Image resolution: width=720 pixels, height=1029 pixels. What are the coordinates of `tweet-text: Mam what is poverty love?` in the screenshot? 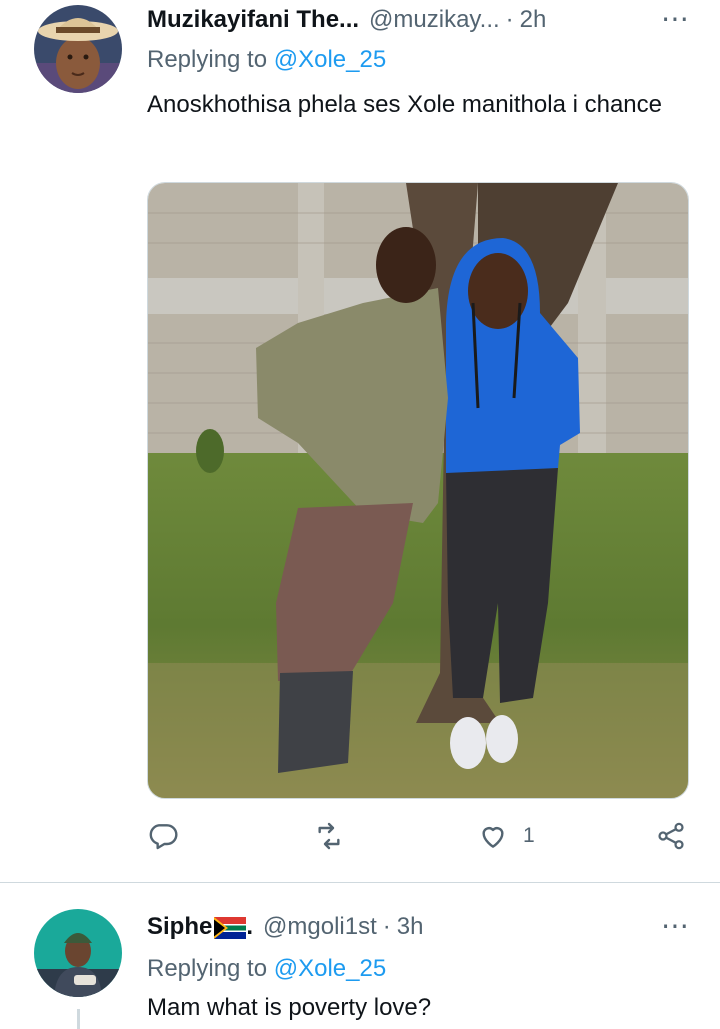 It's located at (289, 1007).